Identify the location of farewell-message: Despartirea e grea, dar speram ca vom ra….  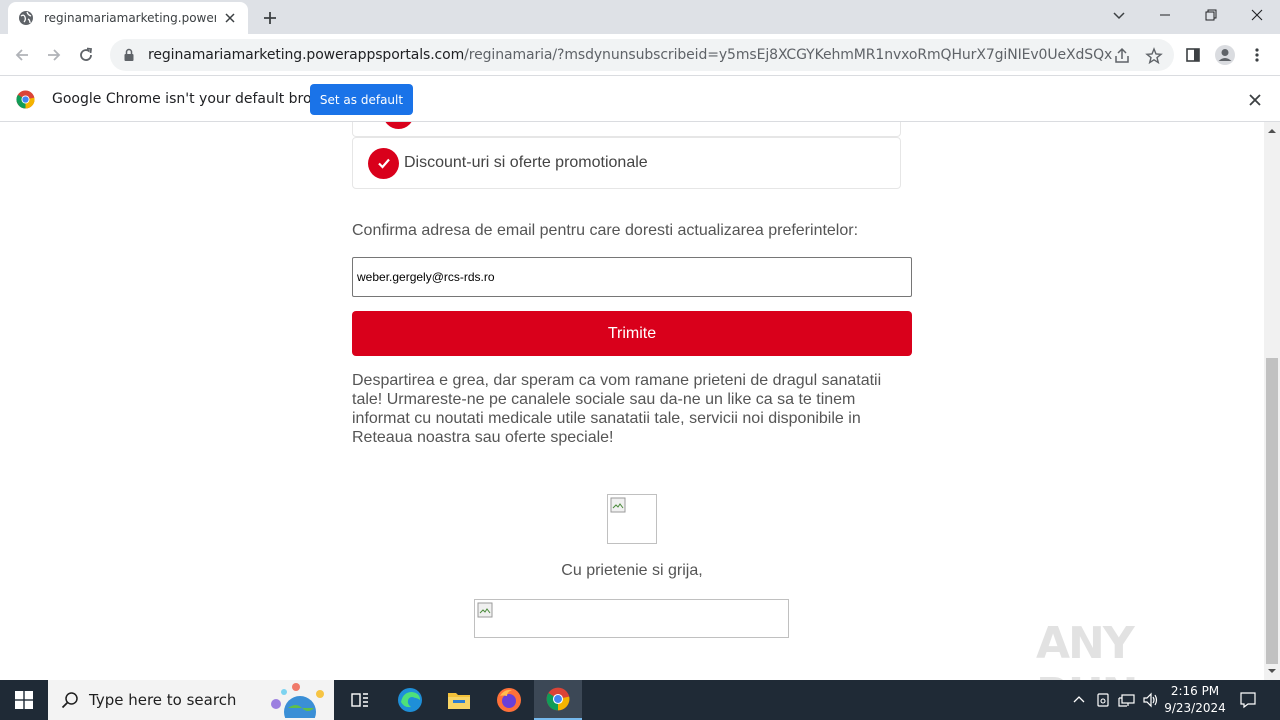
(617, 409).